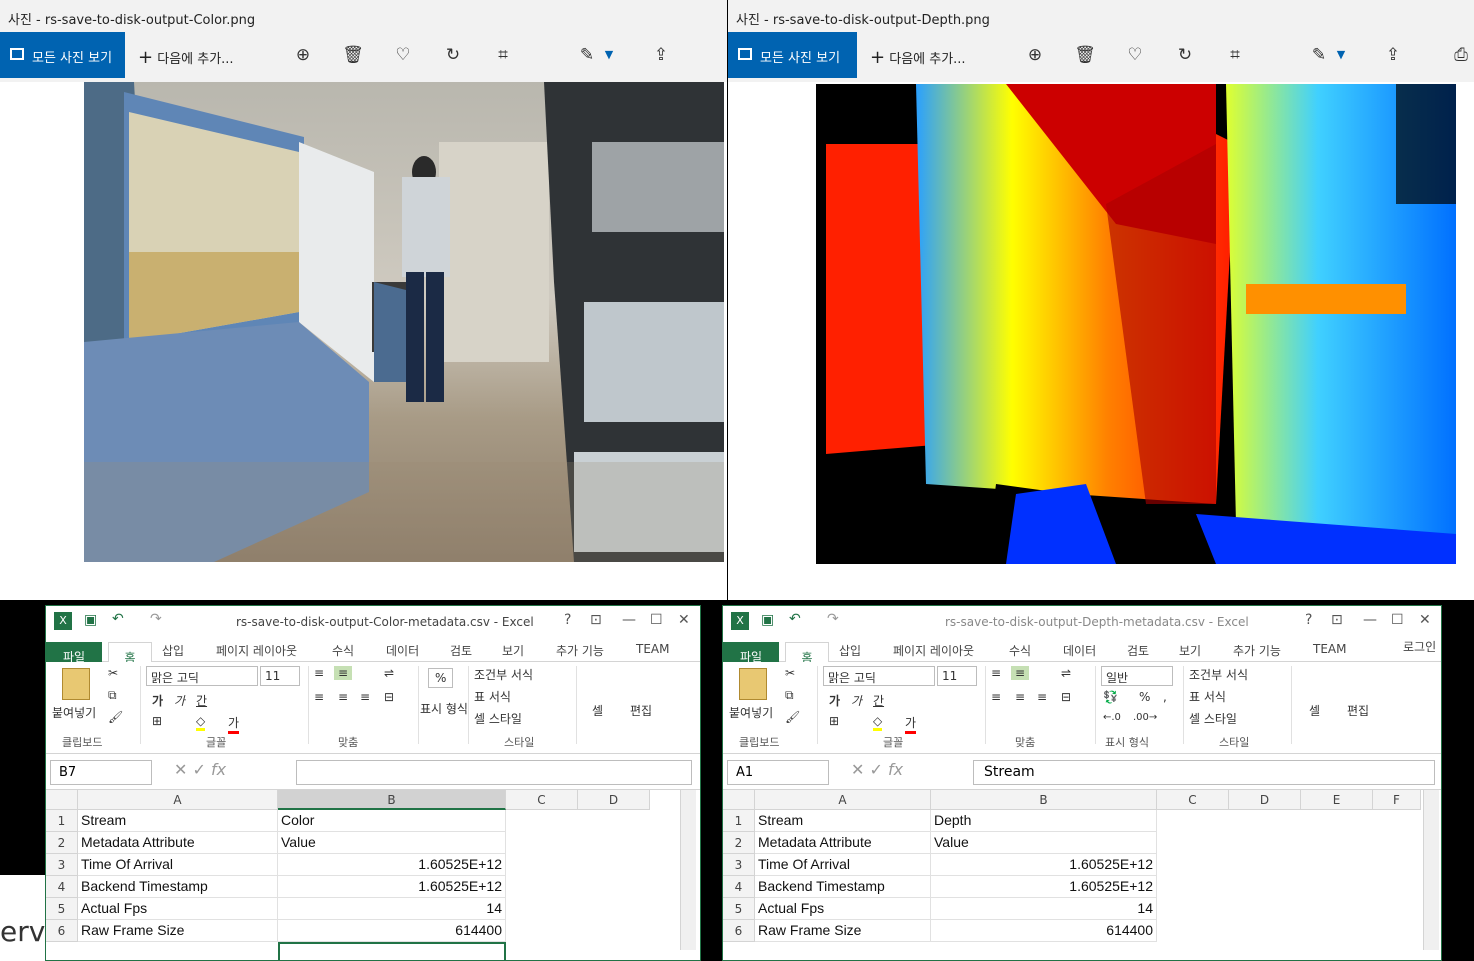 This screenshot has width=1474, height=961. I want to click on tab-insert: 삽입, so click(173, 650).